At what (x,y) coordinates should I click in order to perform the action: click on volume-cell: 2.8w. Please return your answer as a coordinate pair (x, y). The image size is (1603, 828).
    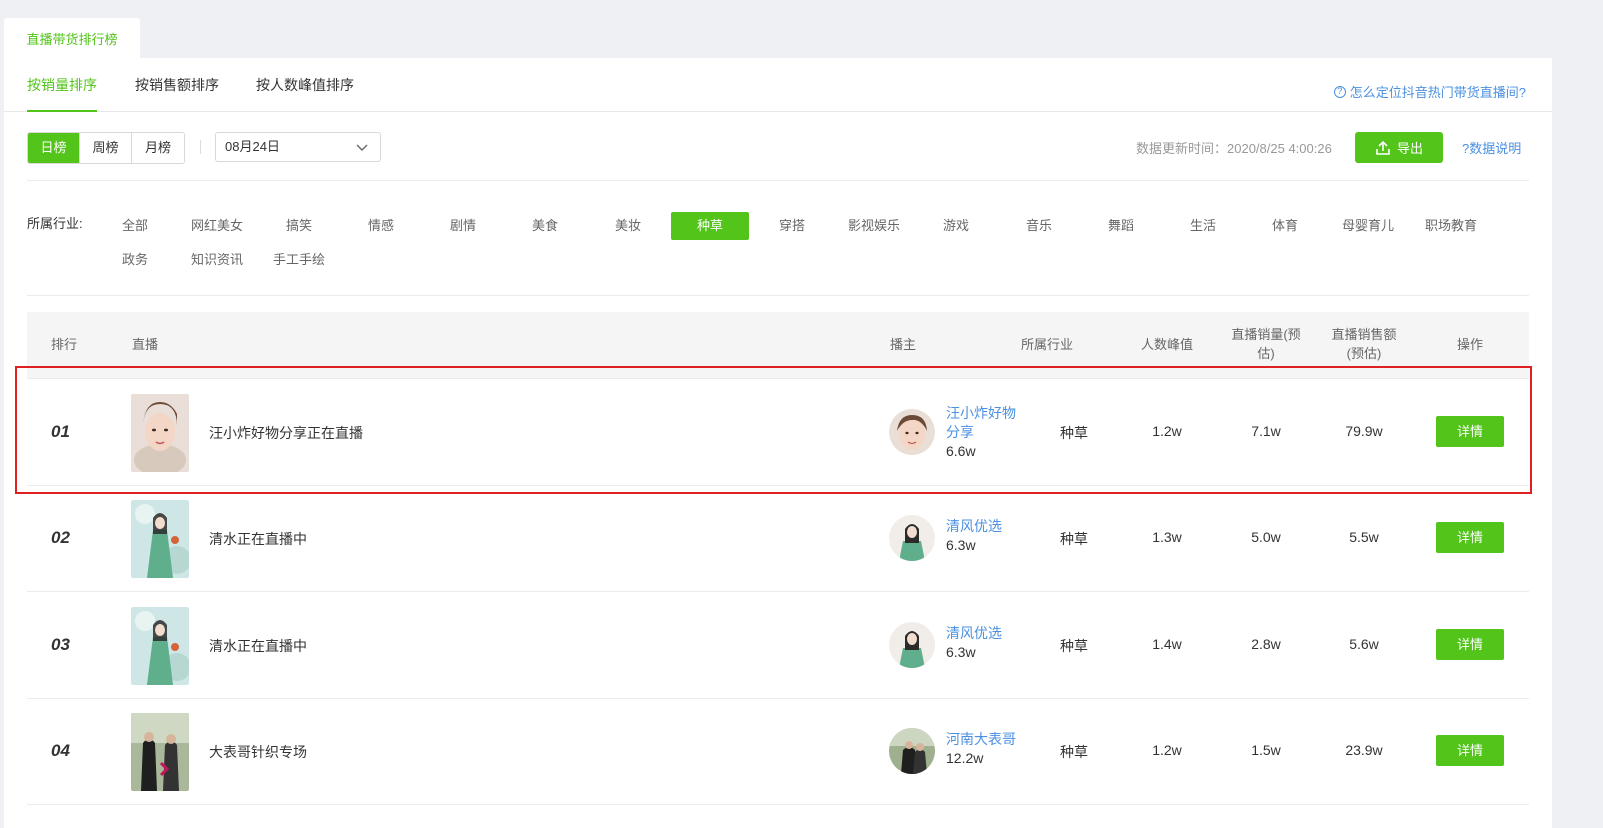
    Looking at the image, I should click on (1266, 644).